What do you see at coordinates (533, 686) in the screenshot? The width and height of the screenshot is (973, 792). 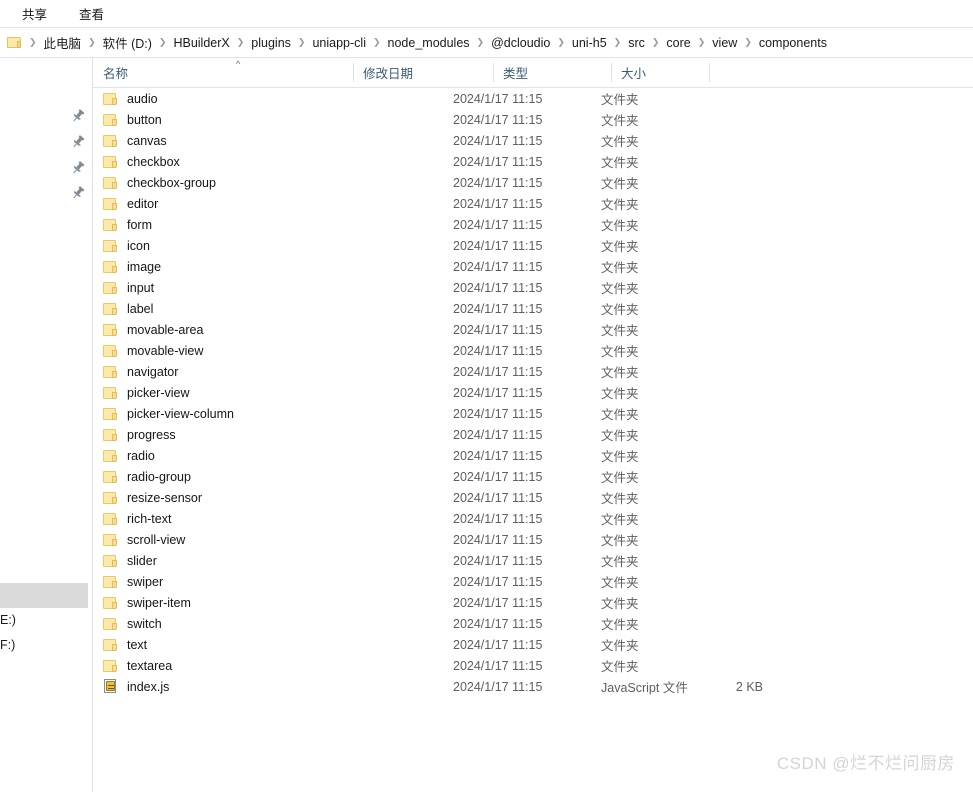 I see `table-row: index.js 2024/1/17 11:15 JavaScript 文件 2 KB` at bounding box center [533, 686].